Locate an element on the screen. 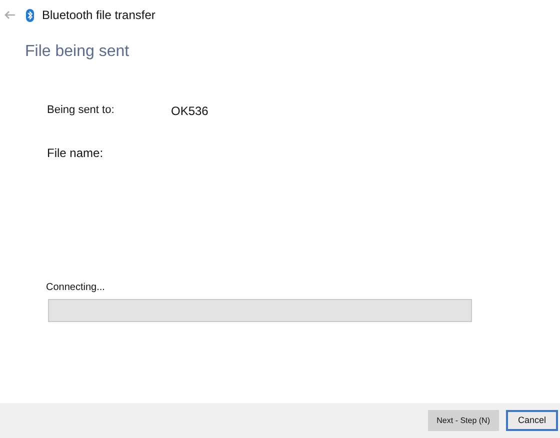 The width and height of the screenshot is (560, 438). back-arrow-icon is located at coordinates (10, 15).